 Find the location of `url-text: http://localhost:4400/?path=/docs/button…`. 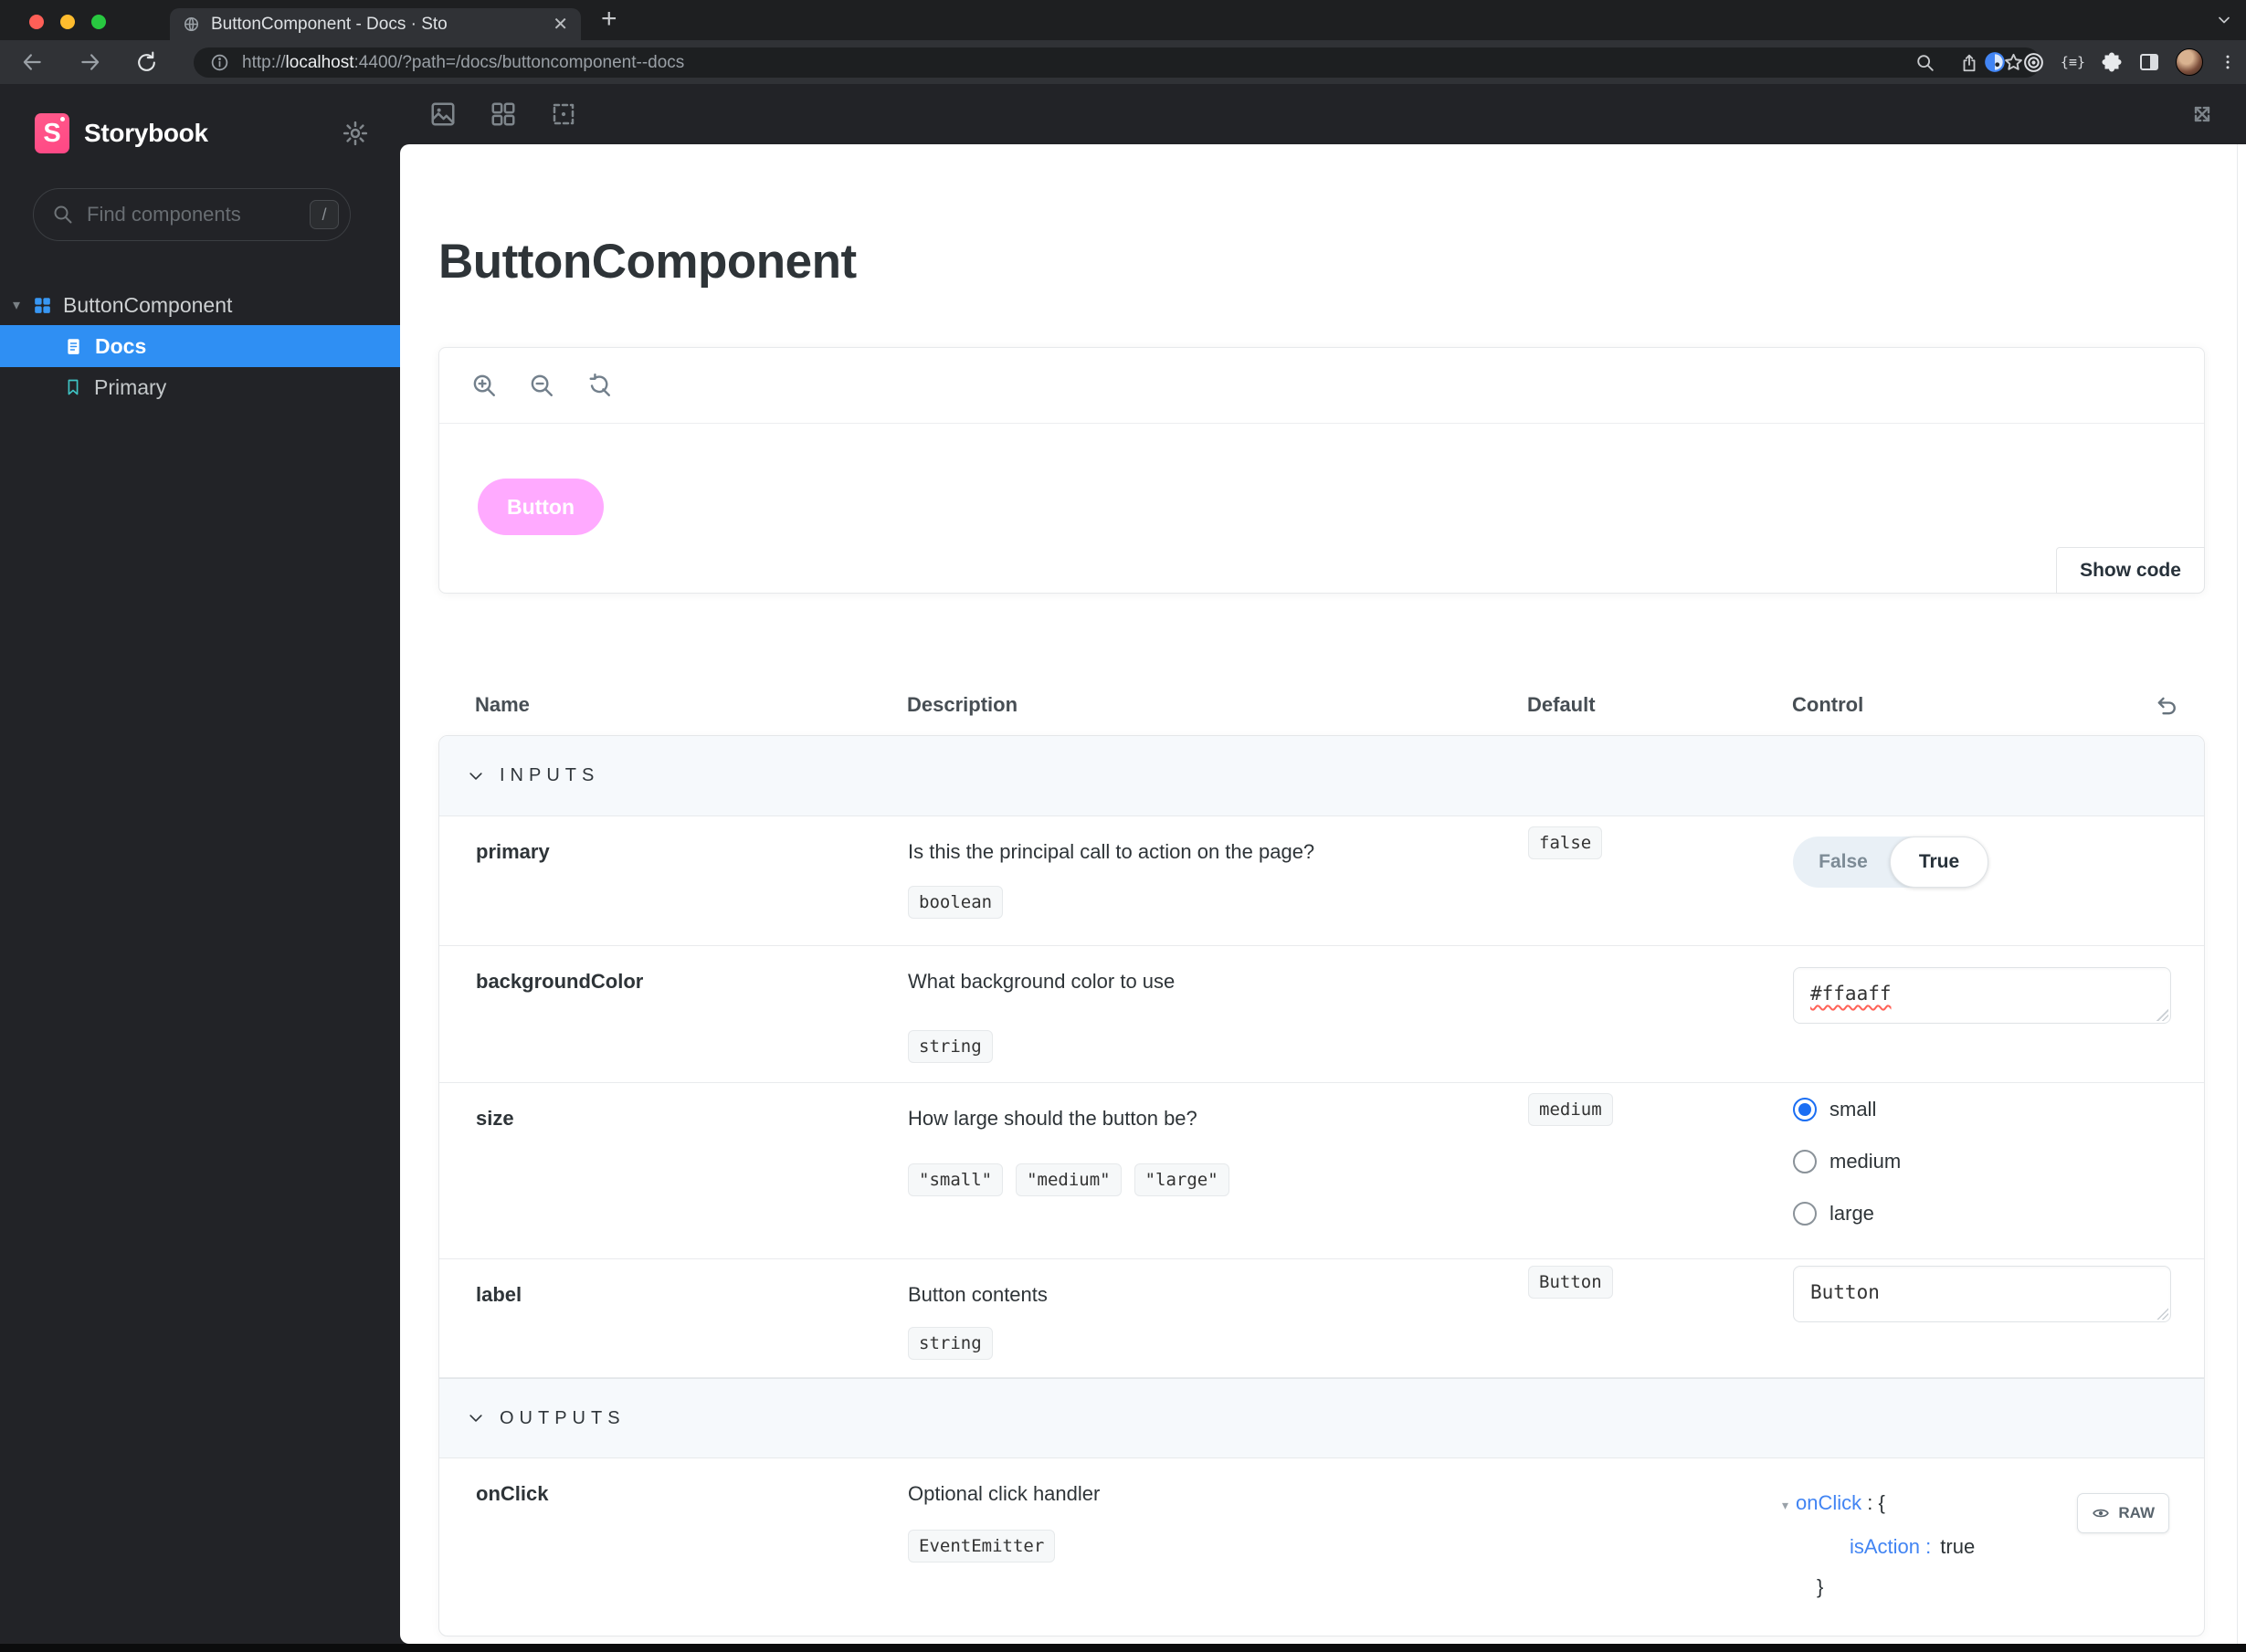

url-text: http://localhost:4400/?path=/docs/button… is located at coordinates (463, 63).